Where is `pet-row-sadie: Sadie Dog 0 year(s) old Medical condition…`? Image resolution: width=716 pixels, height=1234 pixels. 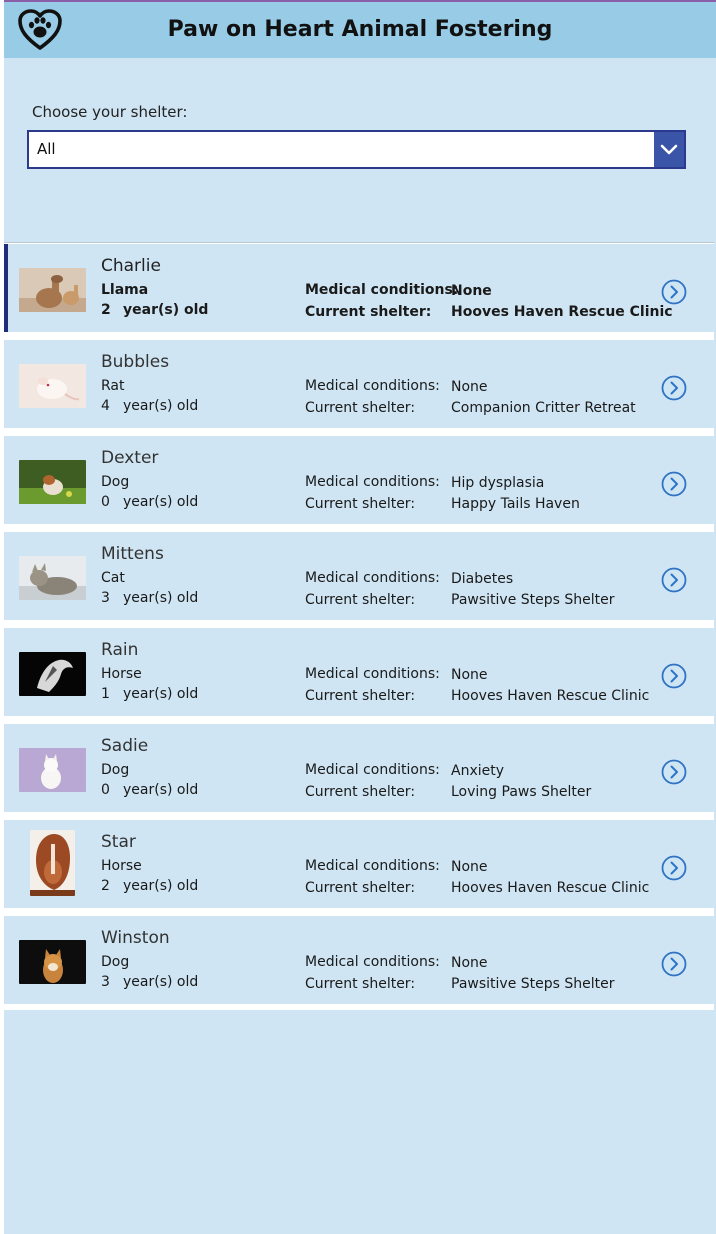
pet-row-sadie: Sadie Dog 0 year(s) old Medical condition… is located at coordinates (359, 768).